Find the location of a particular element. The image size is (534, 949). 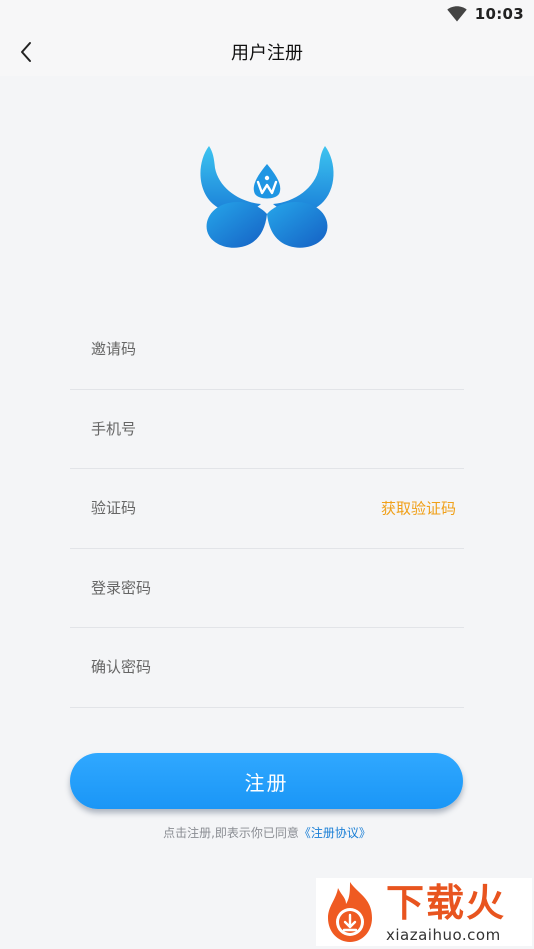

flame-logo-icon is located at coordinates (350, 912).